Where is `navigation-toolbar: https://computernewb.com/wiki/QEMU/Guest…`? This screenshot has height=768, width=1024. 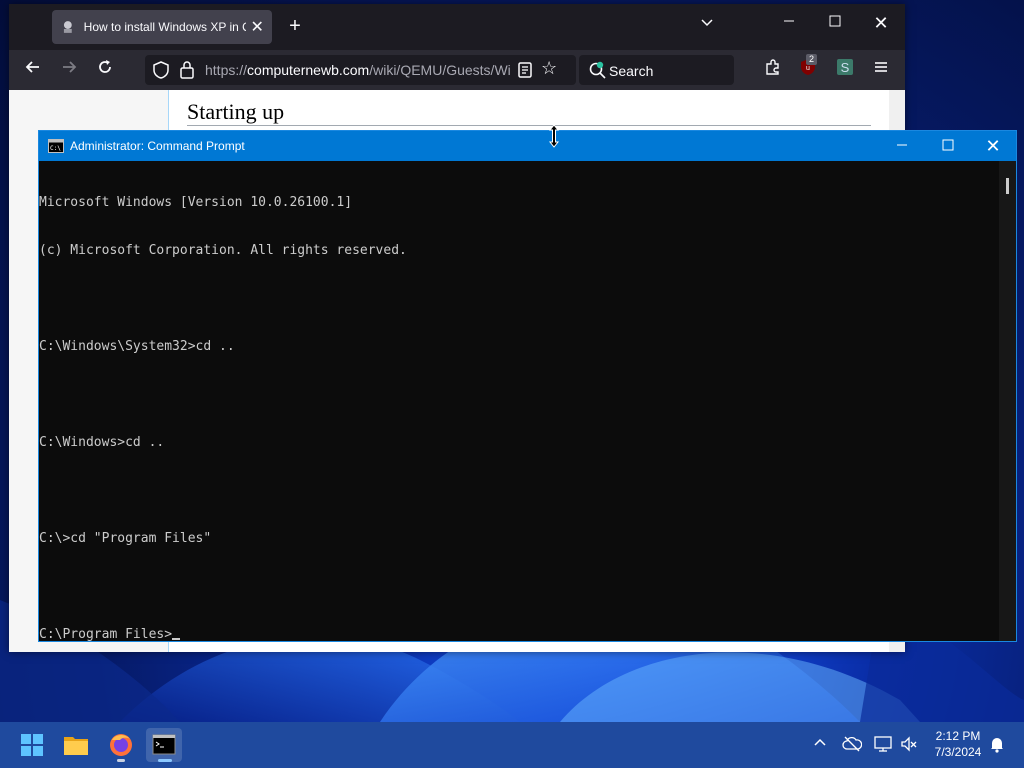
navigation-toolbar: https://computernewb.com/wiki/QEMU/Guest… is located at coordinates (457, 70).